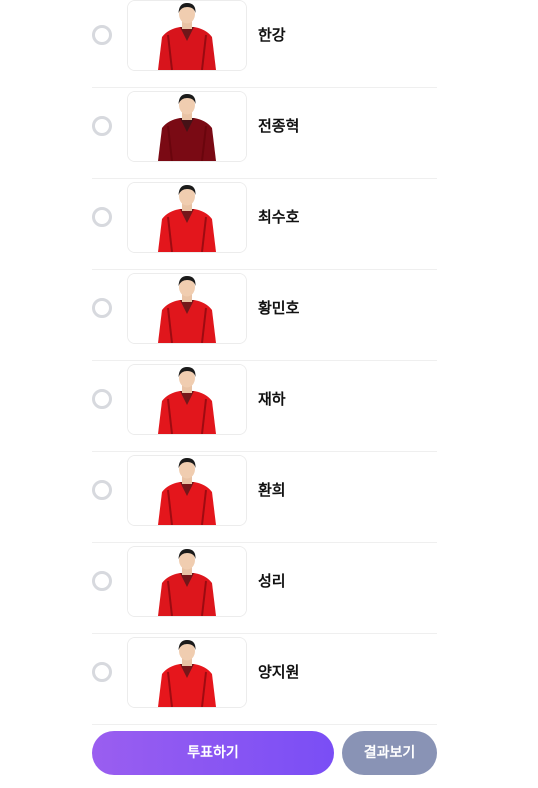  I want to click on candidate-row: 황민호, so click(264, 315).